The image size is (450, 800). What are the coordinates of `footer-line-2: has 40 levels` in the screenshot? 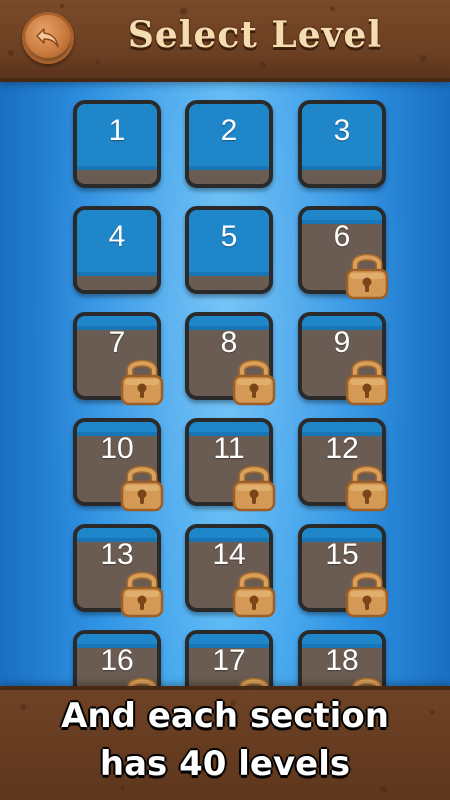 It's located at (225, 764).